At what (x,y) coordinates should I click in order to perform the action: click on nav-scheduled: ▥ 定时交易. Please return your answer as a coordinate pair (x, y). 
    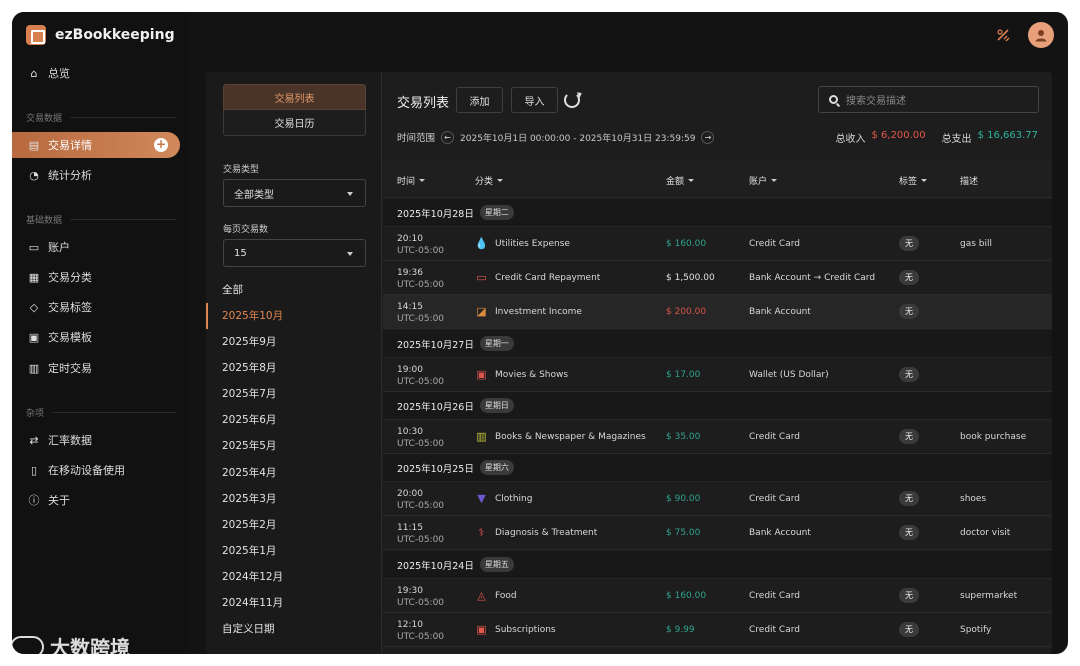
    Looking at the image, I should click on (96, 368).